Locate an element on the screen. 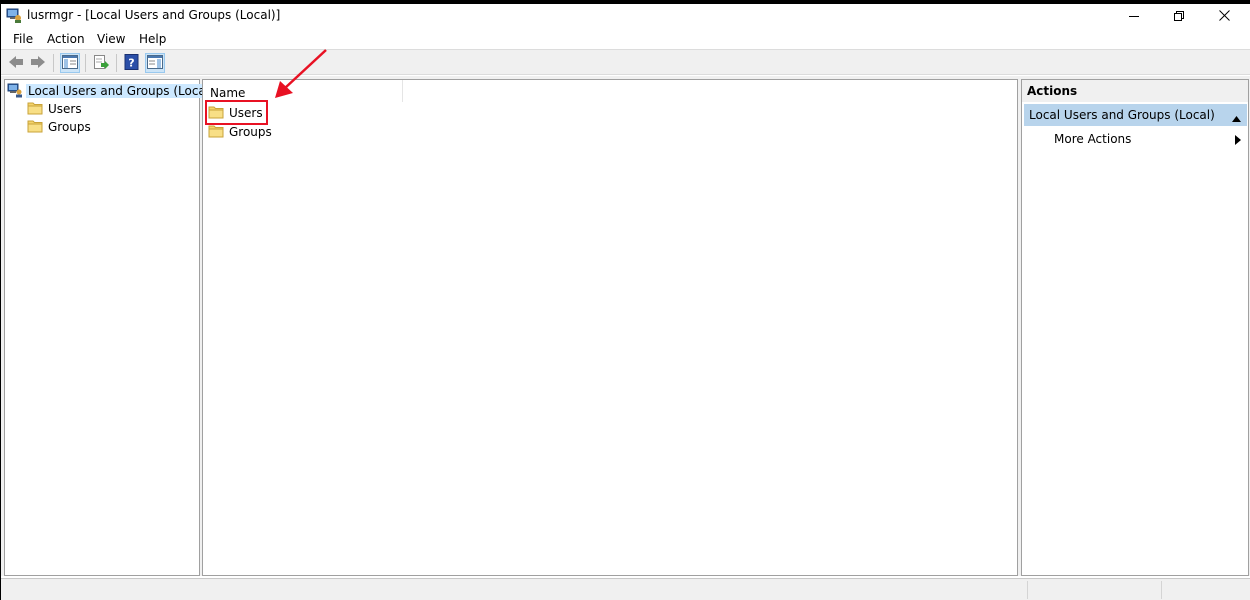 The image size is (1250, 600). actions-section-header: Local Users and Groups (Local) is located at coordinates (1135, 115).